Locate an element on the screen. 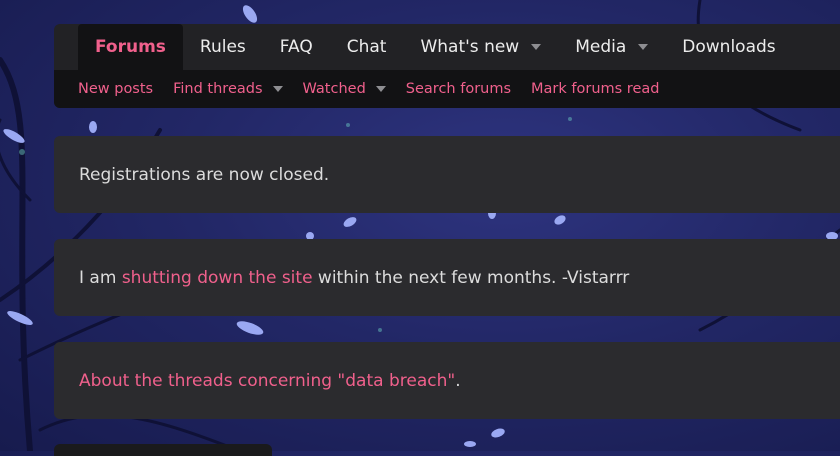  notice-breach-suffix: . is located at coordinates (458, 380).